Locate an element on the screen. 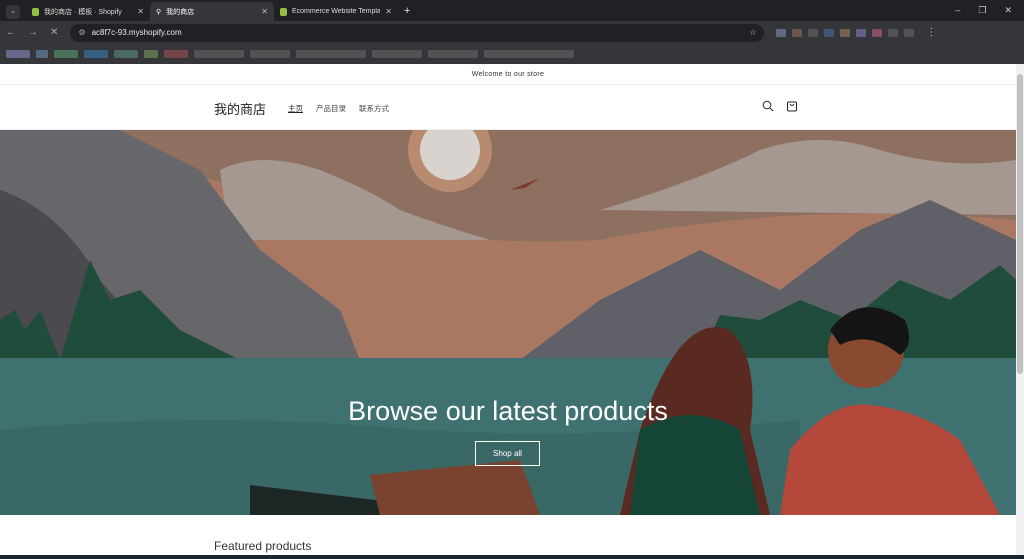 This screenshot has height=559, width=1024. forward-icon: → is located at coordinates (33, 32).